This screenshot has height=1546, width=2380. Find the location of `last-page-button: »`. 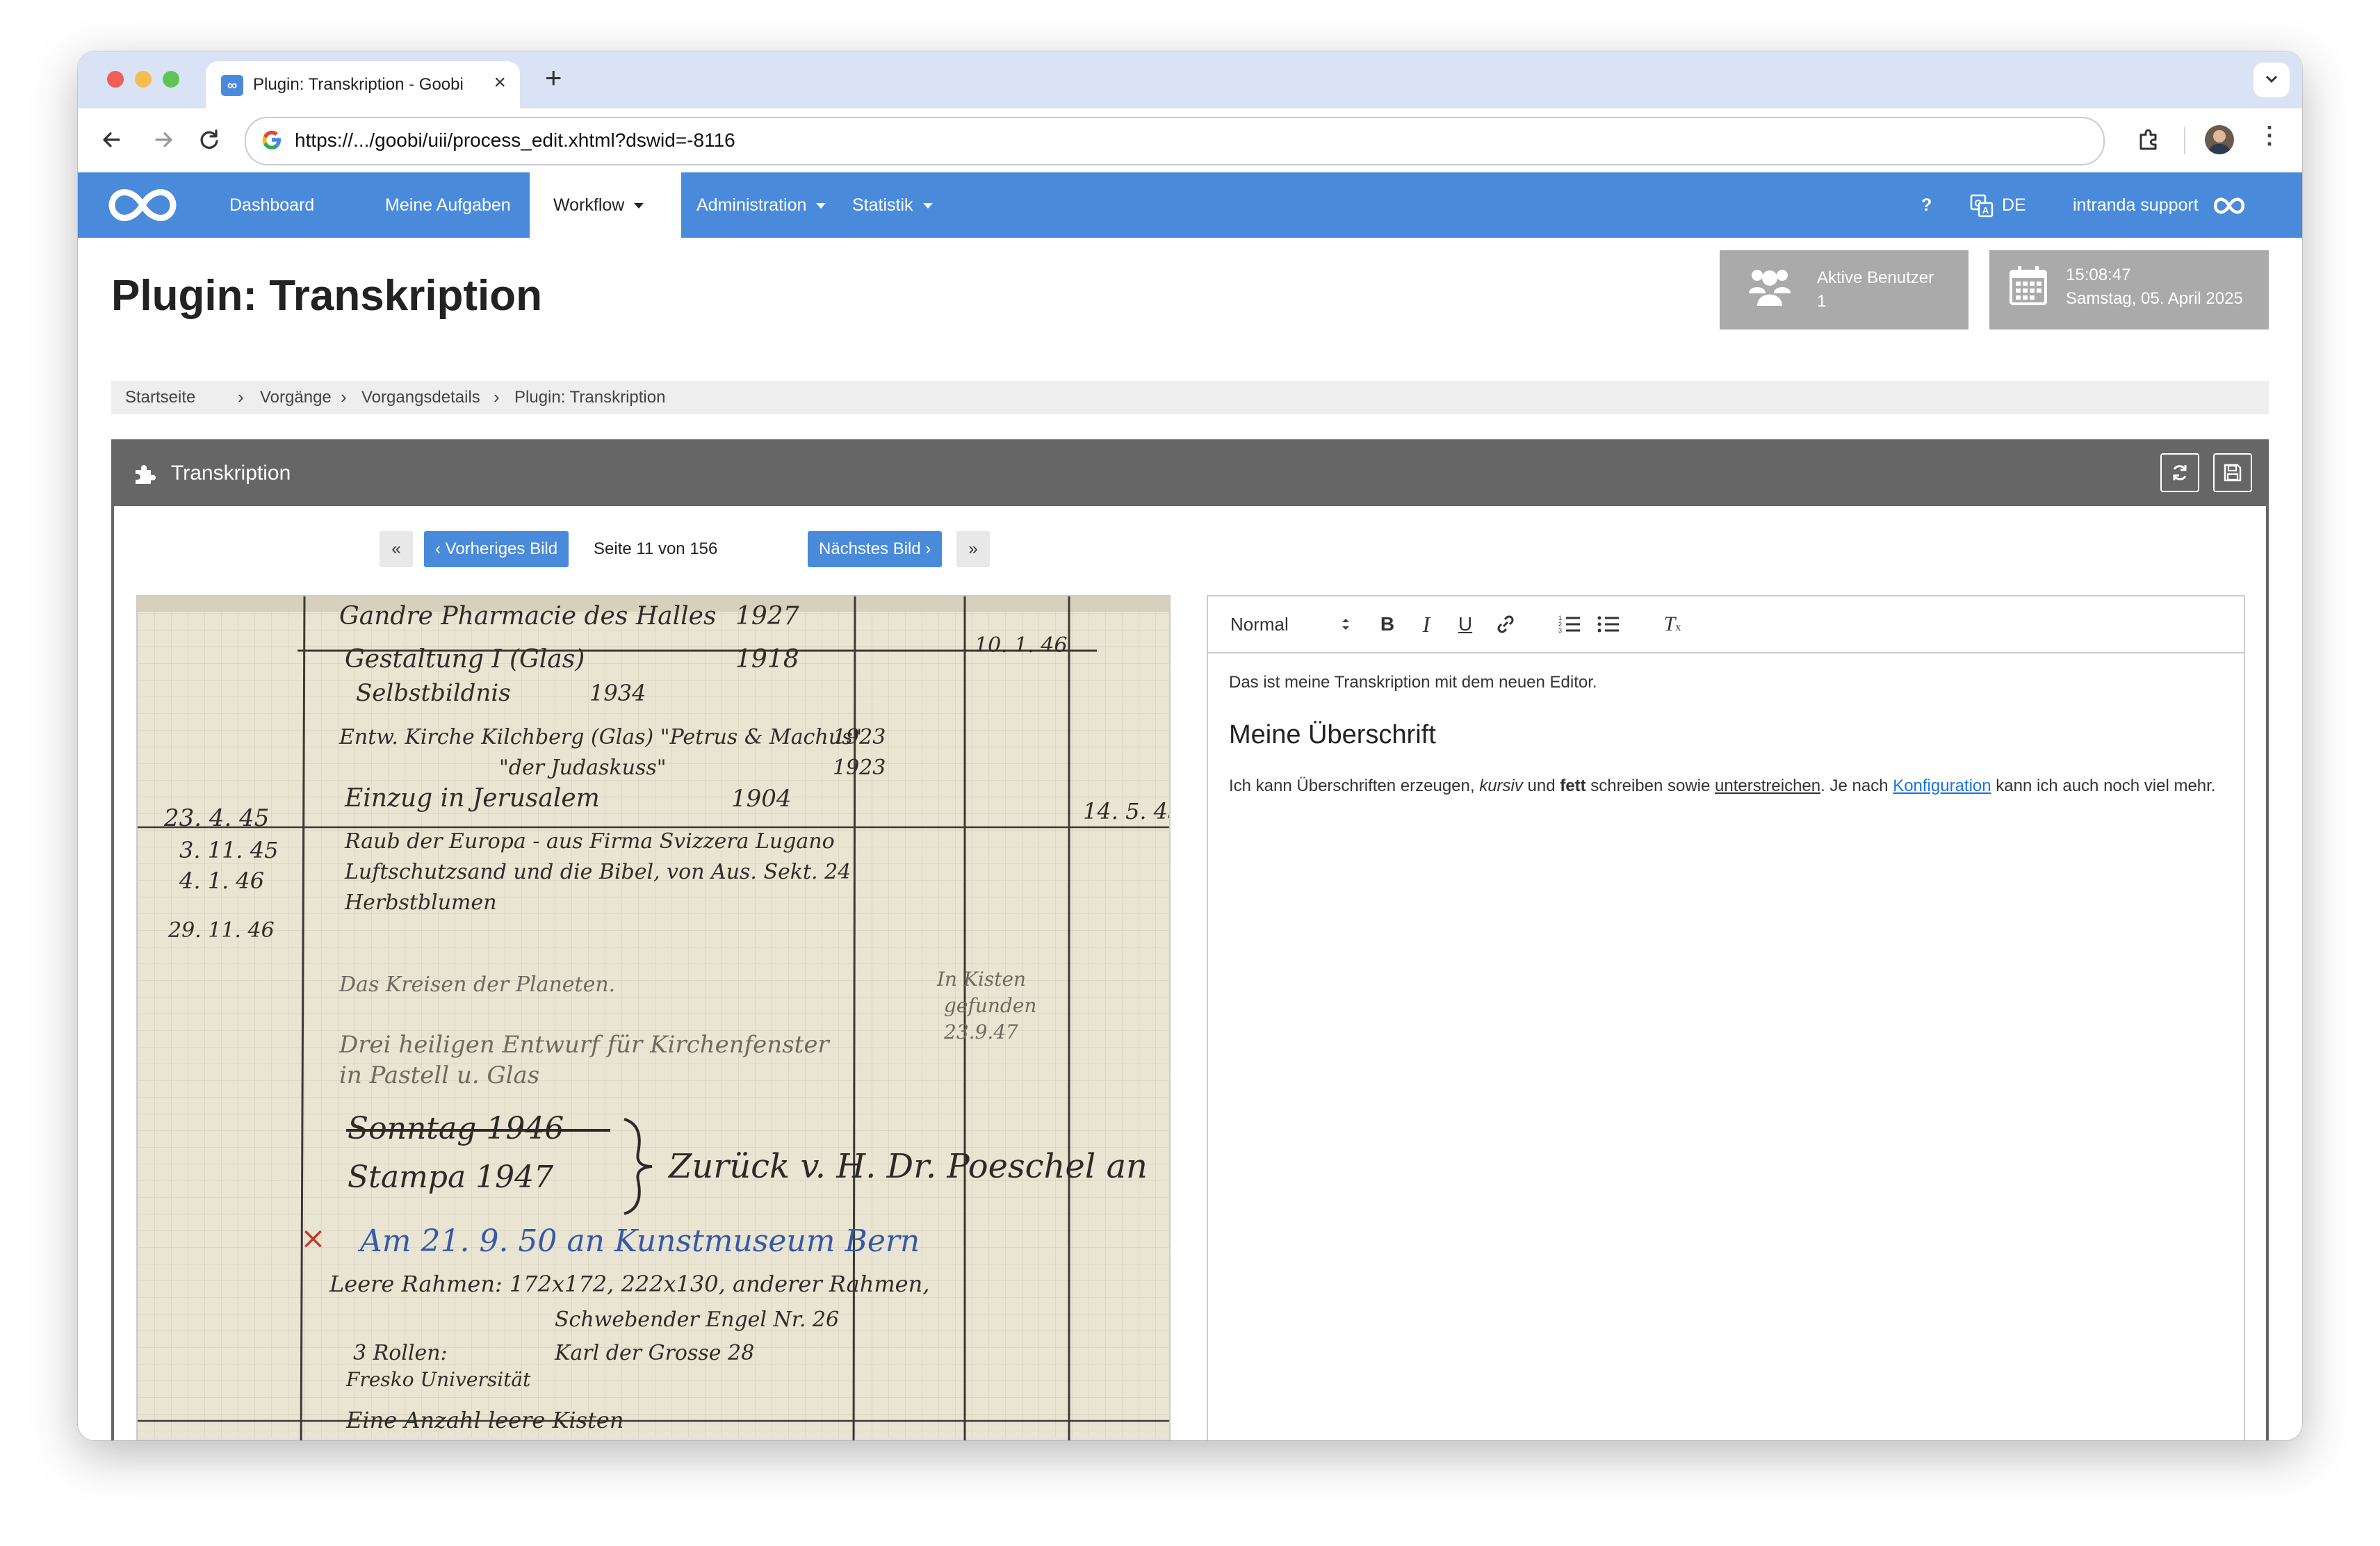

last-page-button: » is located at coordinates (973, 549).